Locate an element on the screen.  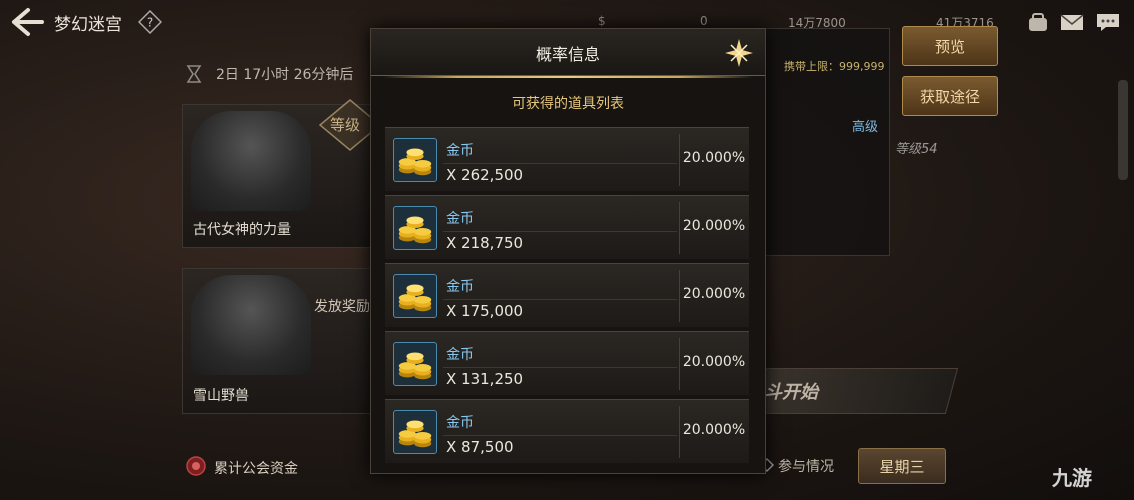
fight-start-label: 斗开始 is located at coordinates (791, 392).